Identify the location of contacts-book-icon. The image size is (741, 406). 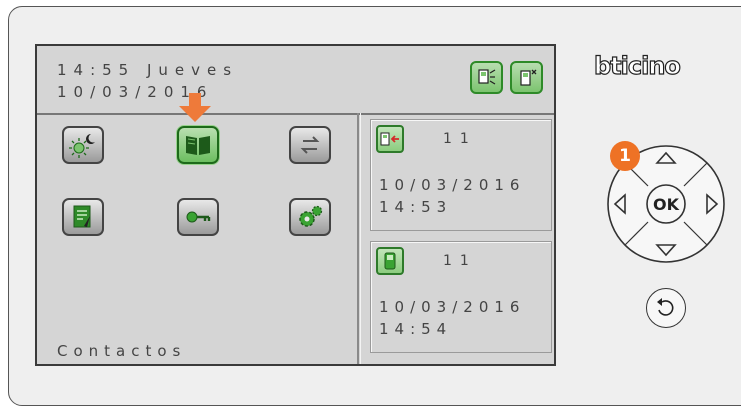
(198, 145).